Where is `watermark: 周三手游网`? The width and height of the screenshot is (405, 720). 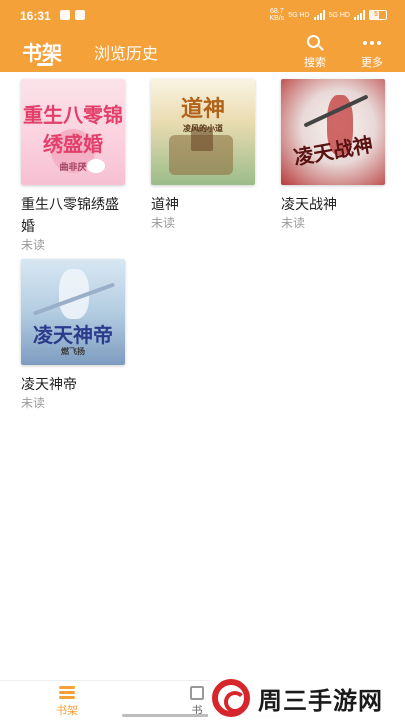 watermark: 周三手游网 is located at coordinates (306, 698).